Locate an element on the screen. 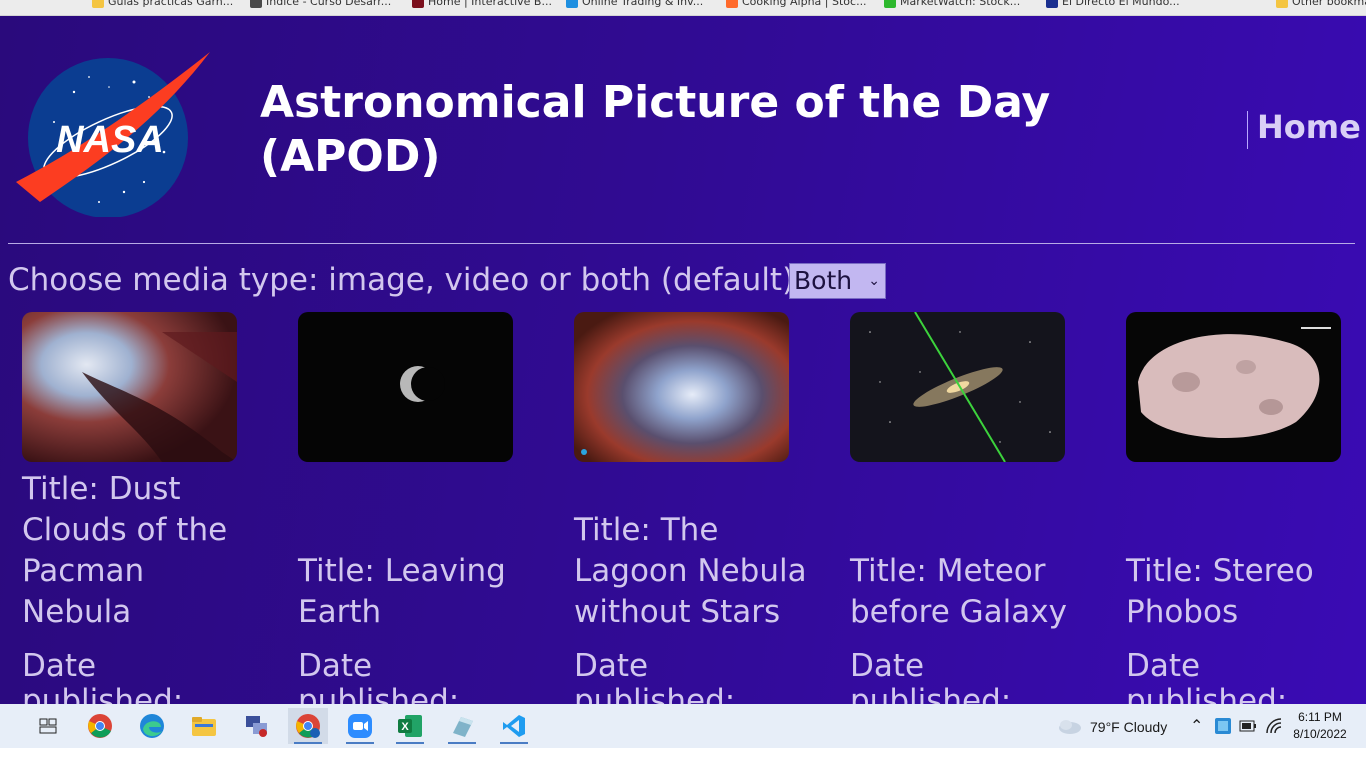 Image resolution: width=1366 pixels, height=768 pixels. battery-icon is located at coordinates (1248, 726).